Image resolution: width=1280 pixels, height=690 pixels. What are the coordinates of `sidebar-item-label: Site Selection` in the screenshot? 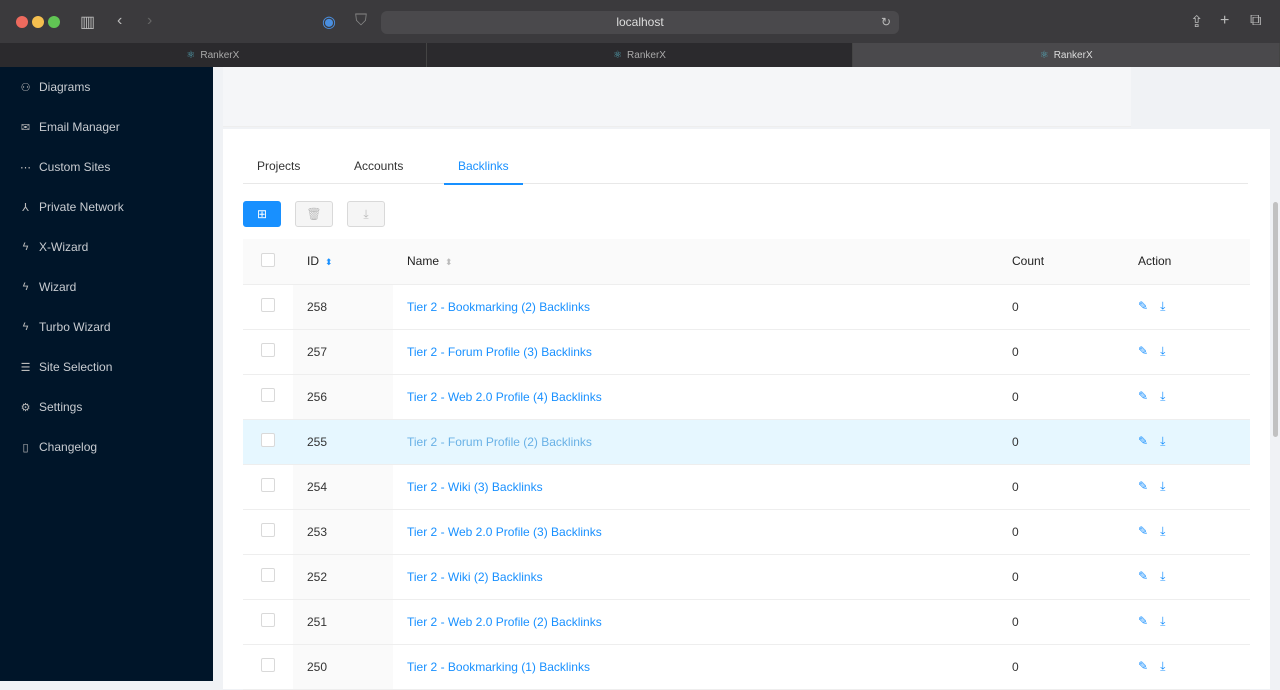 It's located at (76, 367).